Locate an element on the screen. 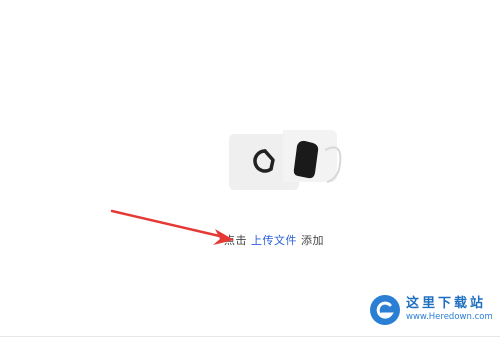  heredown-logo-icon is located at coordinates (385, 310).